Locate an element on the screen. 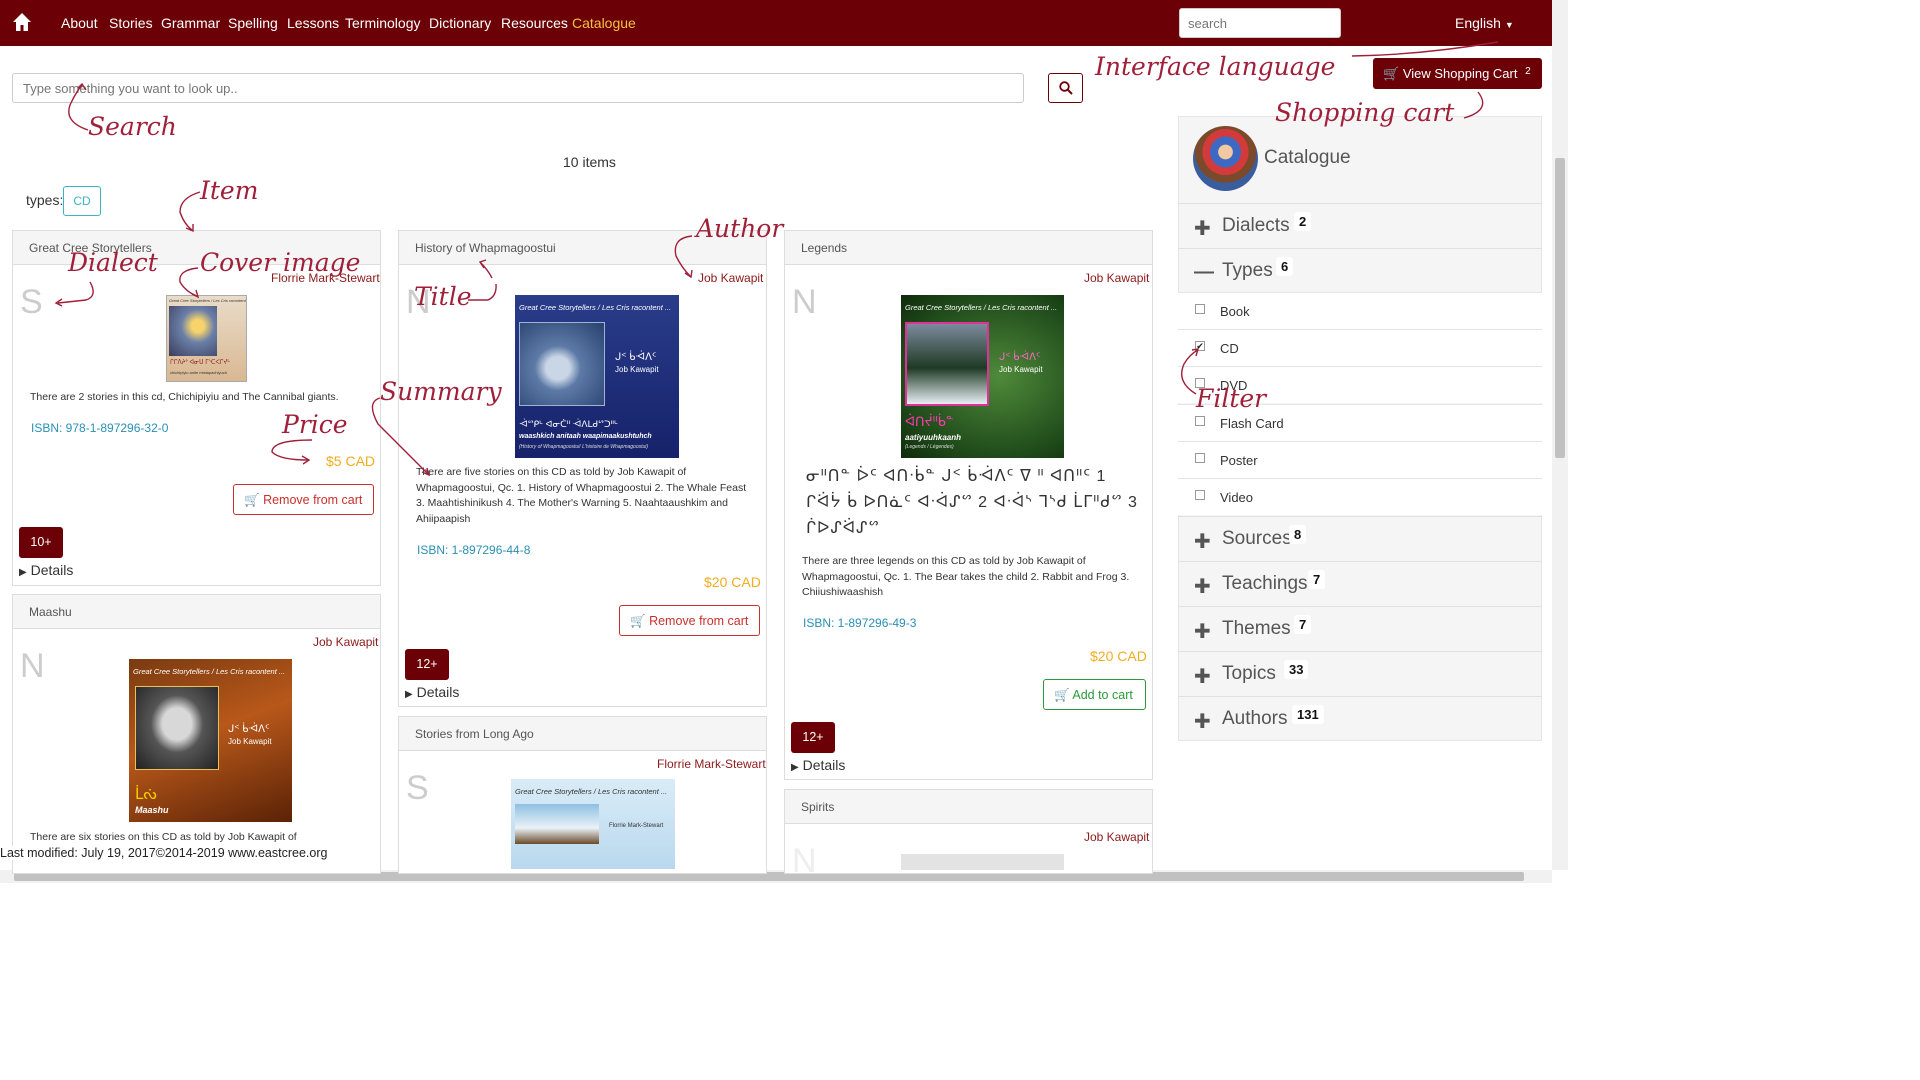  type-filter-chip-cd: CD is located at coordinates (82, 201).